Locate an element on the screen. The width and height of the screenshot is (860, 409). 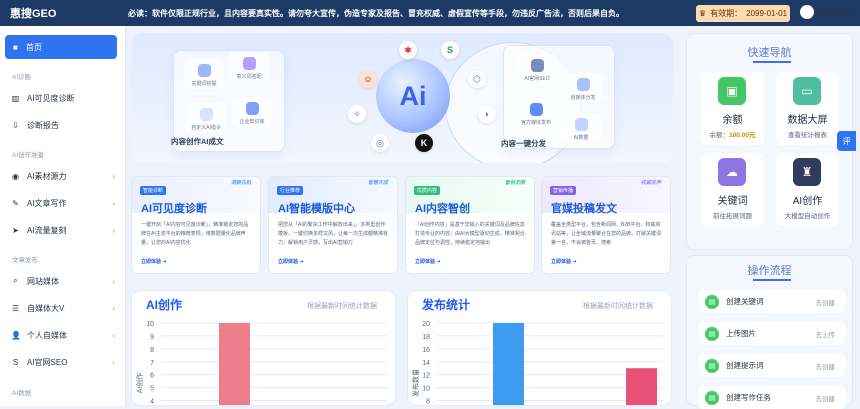
hero-mini-match: 意义词名配 is located at coordinates (249, 67).